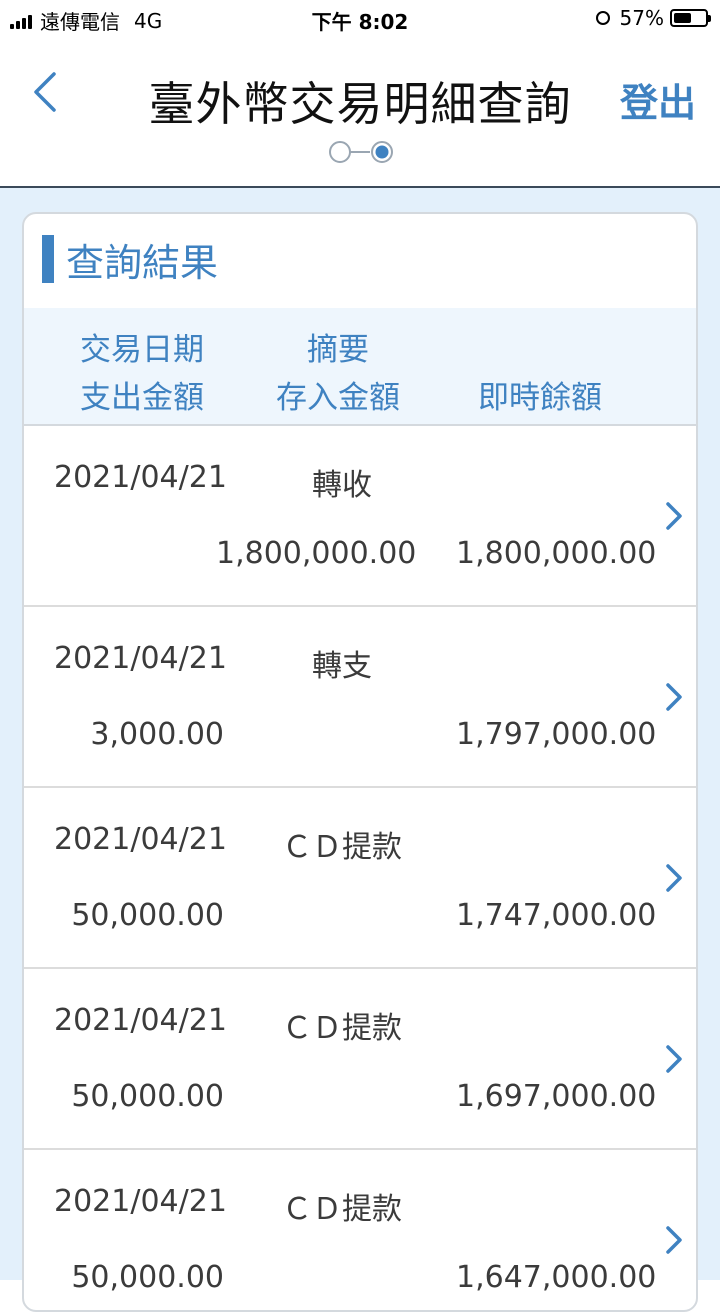 This screenshot has width=720, height=1312. Describe the element at coordinates (338, 398) in the screenshot. I see `header-credit: 存入金額` at that location.